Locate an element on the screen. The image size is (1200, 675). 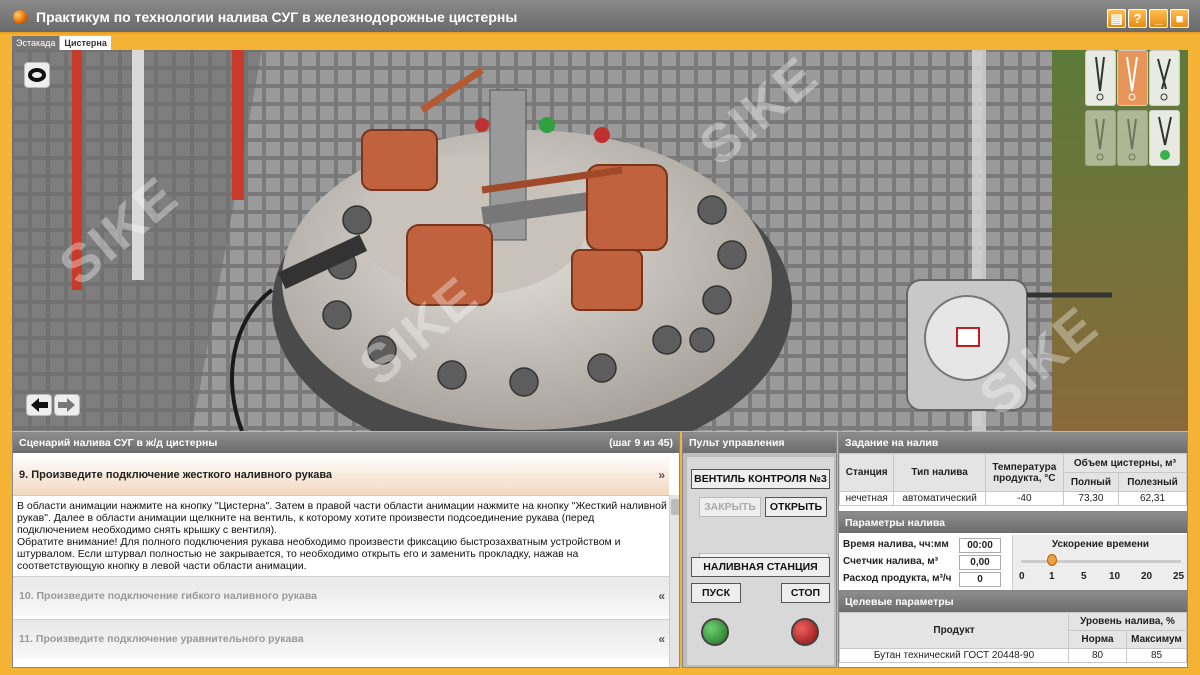
minimize-icon: _ is located at coordinates (1158, 18).